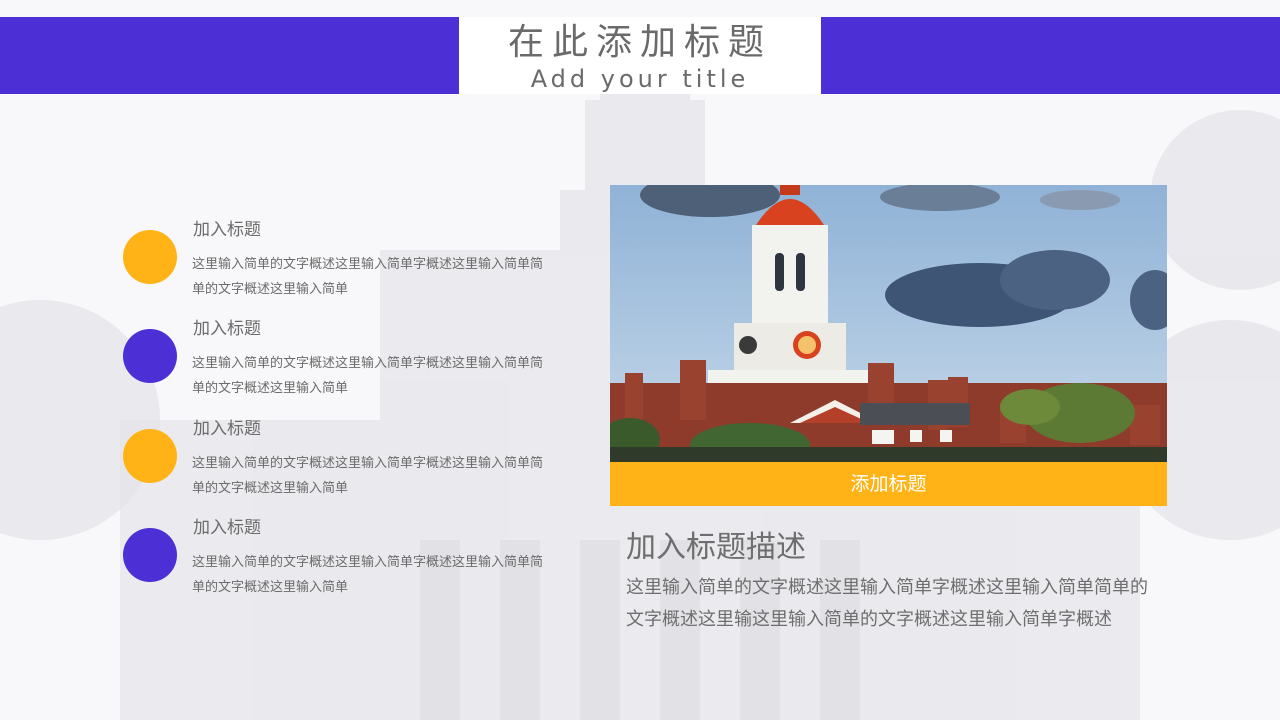 This screenshot has width=1280, height=720. Describe the element at coordinates (229, 55) in the screenshot. I see `header-bar-left` at that location.